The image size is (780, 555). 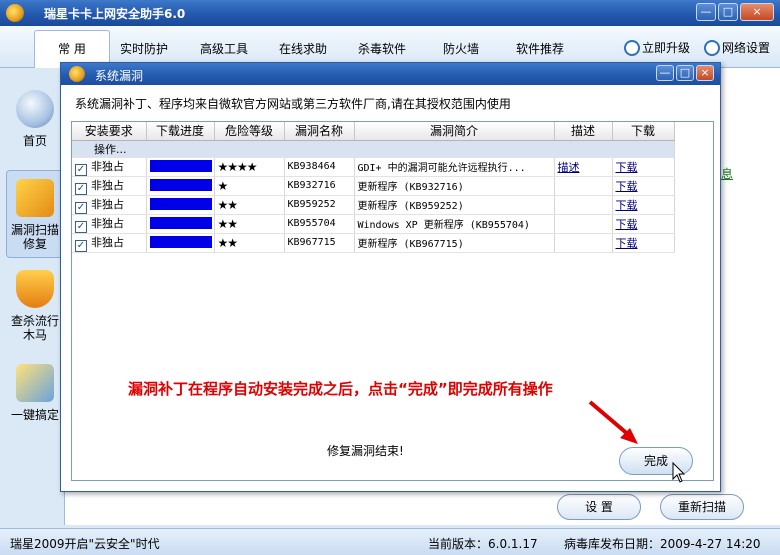 What do you see at coordinates (483, 544) in the screenshot?
I see `version-text: 当前版本：6.0.1.17` at bounding box center [483, 544].